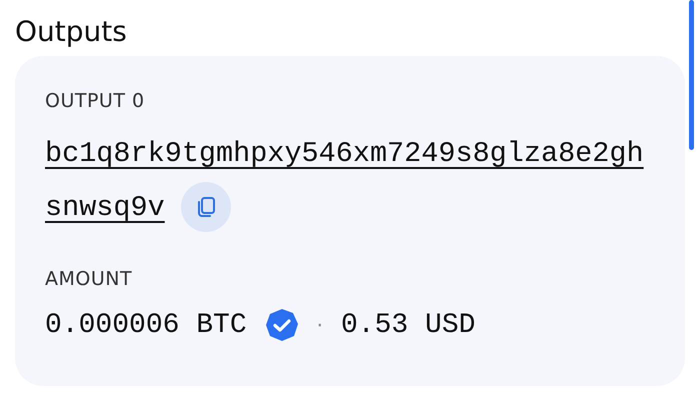 This screenshot has height=412, width=700. What do you see at coordinates (344, 153) in the screenshot?
I see `address-link: bc1q8rk9tgmhpxy546xm7249s8glza8e2gh` at bounding box center [344, 153].